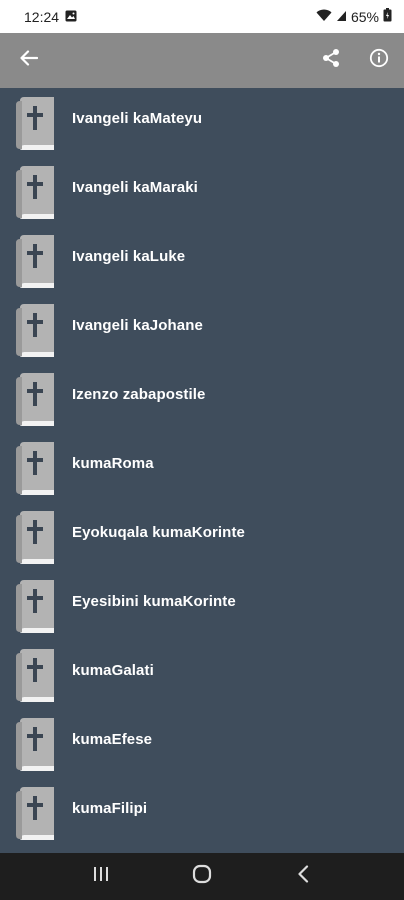 Image resolution: width=404 pixels, height=900 pixels. Describe the element at coordinates (324, 17) in the screenshot. I see `wifi-icon` at that location.